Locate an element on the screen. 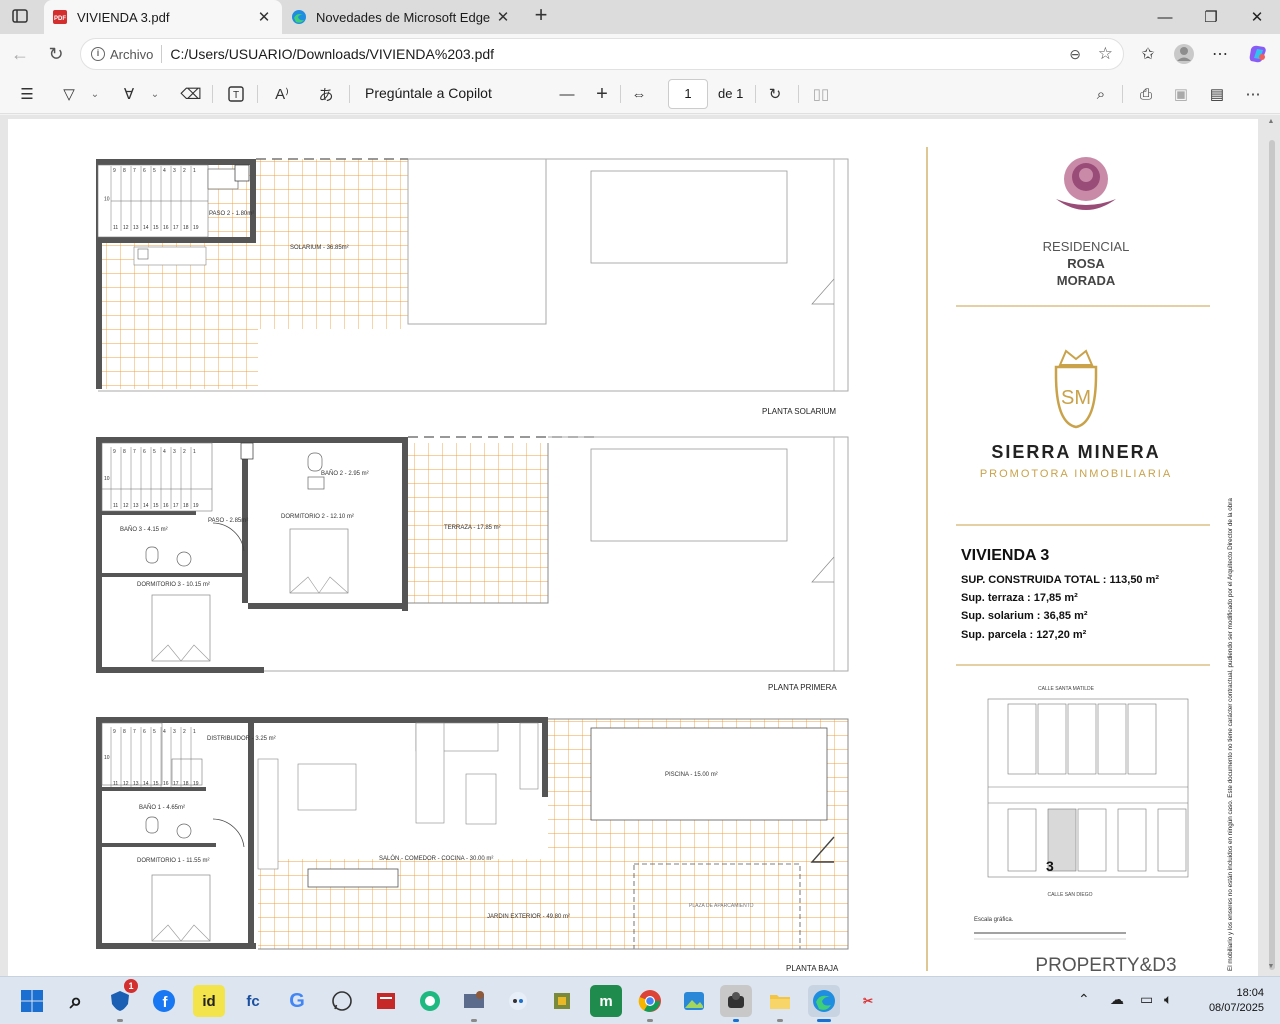 The image size is (1280, 1024). fit-page-icon: ⇔ is located at coordinates (639, 94).